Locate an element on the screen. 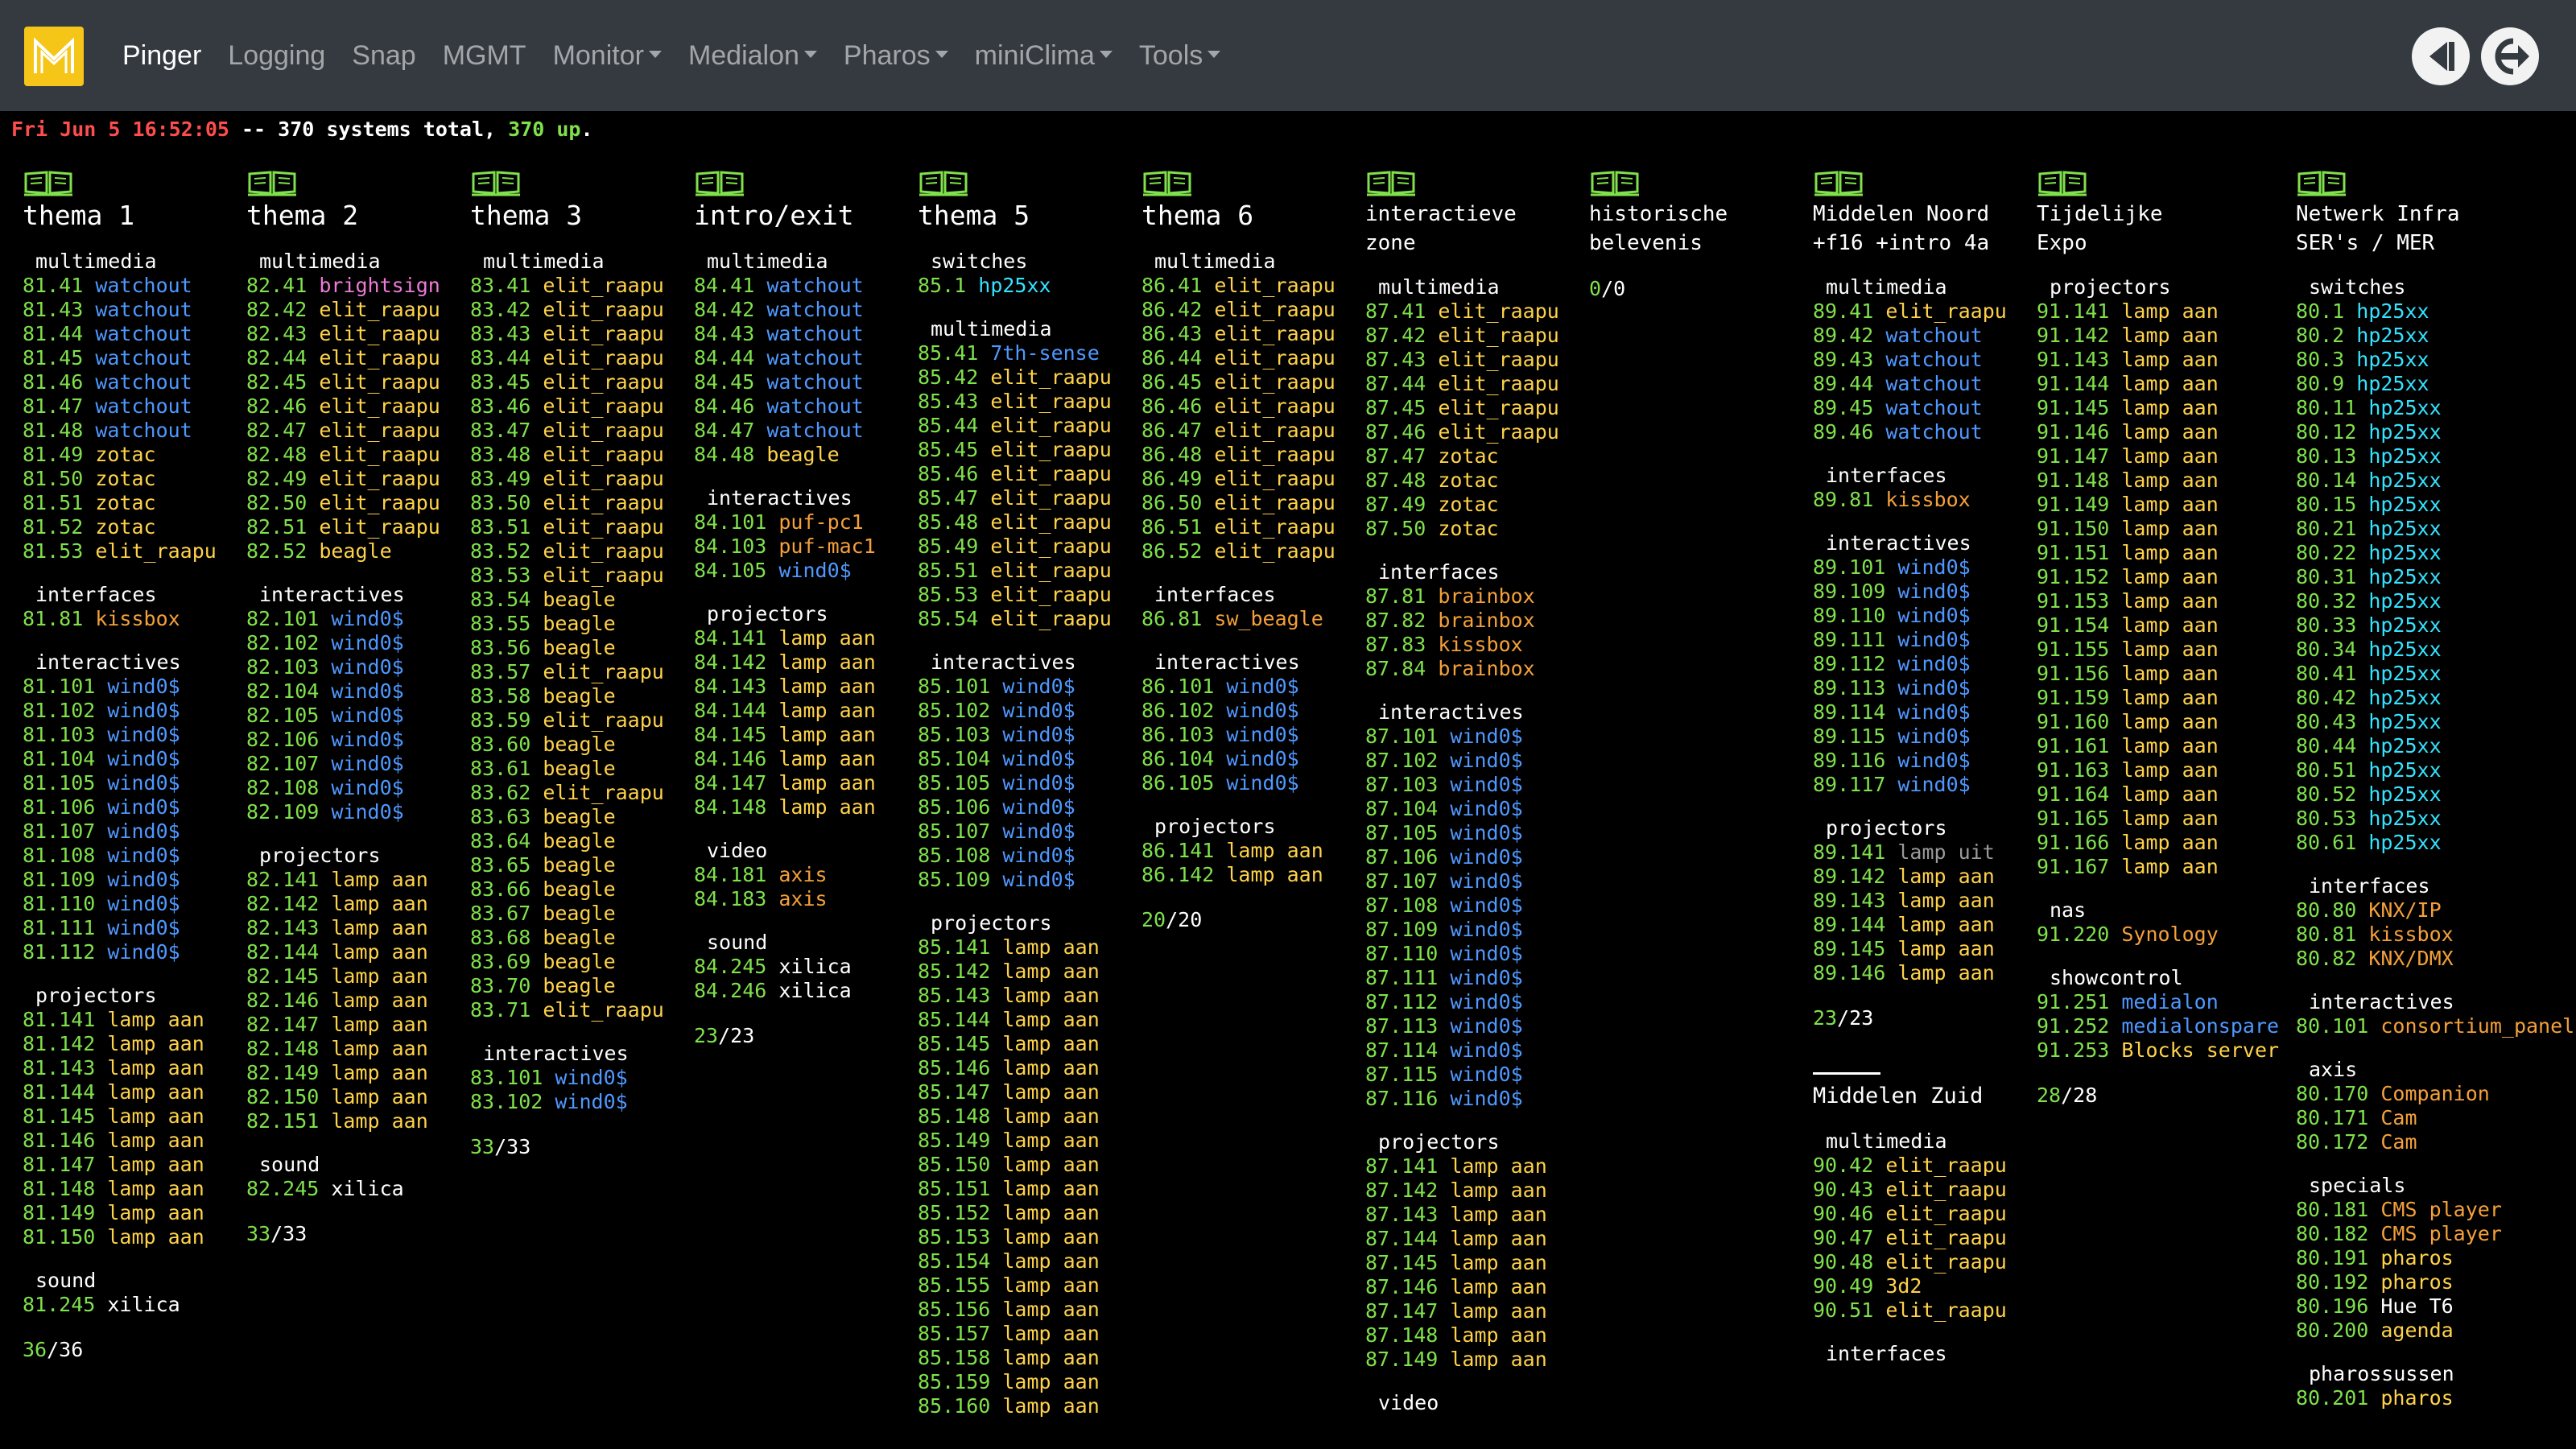  system-row: 81.101 wind0$ is located at coordinates (129, 687).